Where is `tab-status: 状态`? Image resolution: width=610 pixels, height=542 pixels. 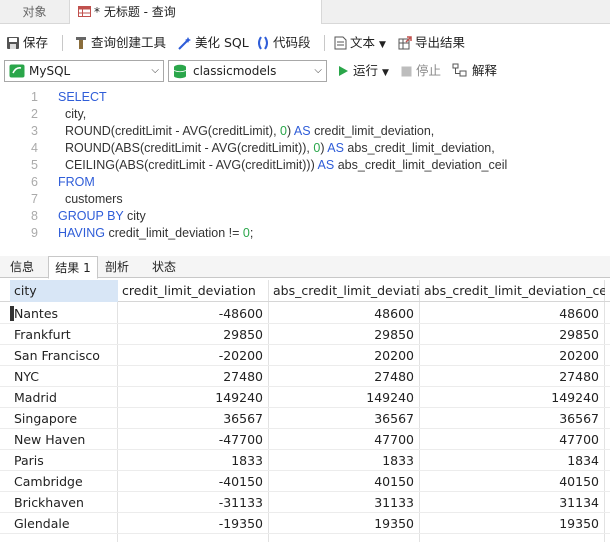 tab-status: 状态 is located at coordinates (164, 267).